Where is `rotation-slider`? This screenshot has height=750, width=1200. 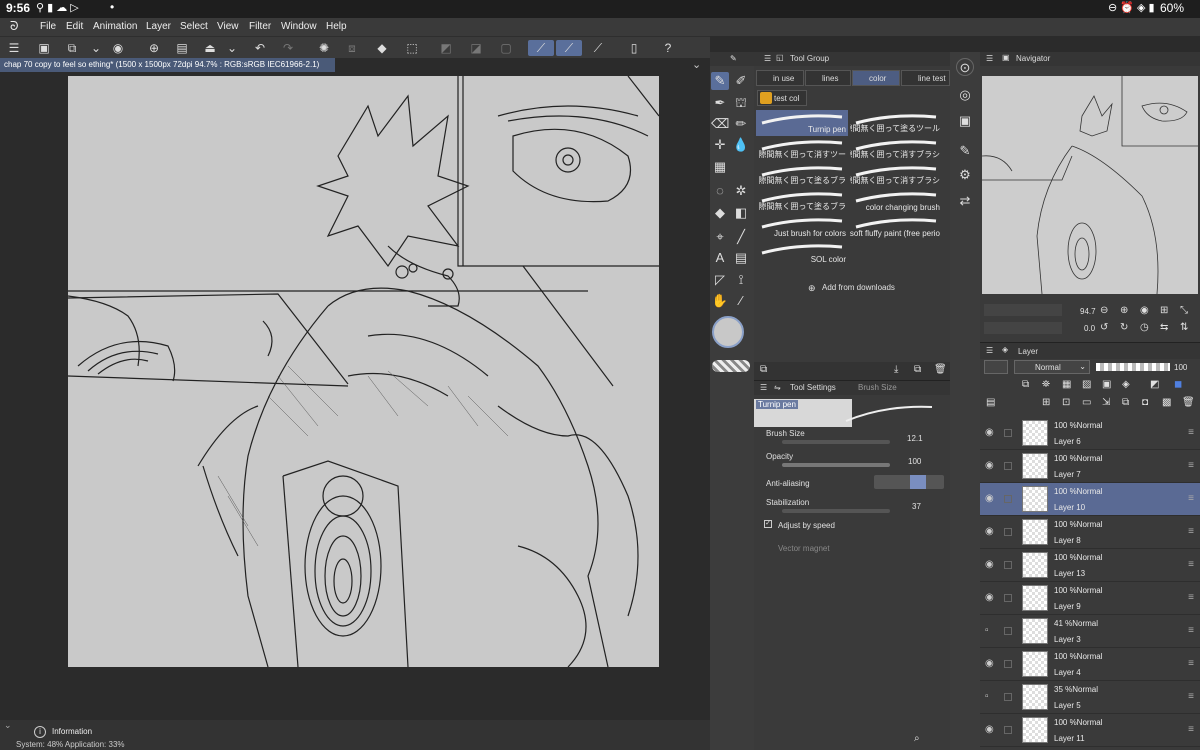
rotation-slider is located at coordinates (1023, 328).